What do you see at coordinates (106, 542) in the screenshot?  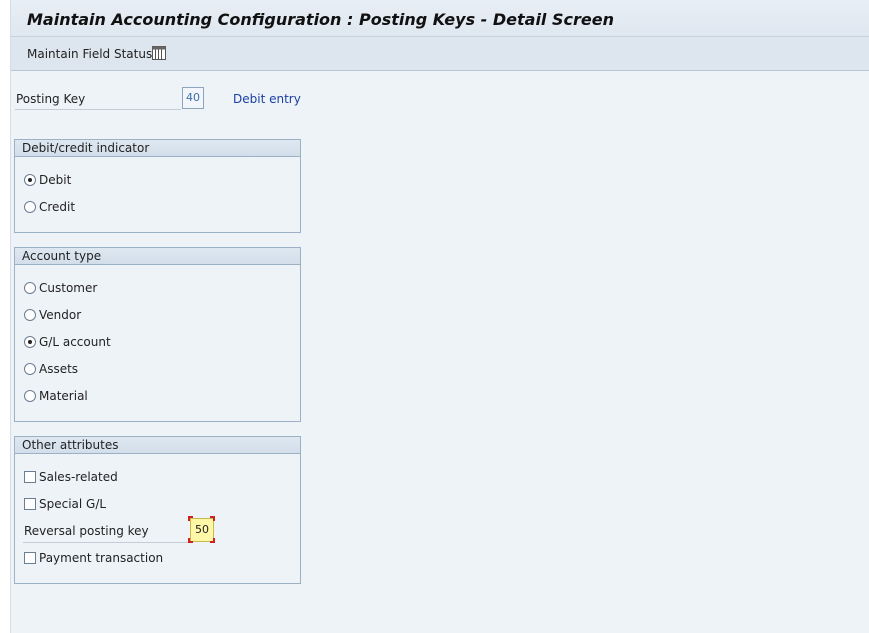 I see `reversal-posting-key-underline` at bounding box center [106, 542].